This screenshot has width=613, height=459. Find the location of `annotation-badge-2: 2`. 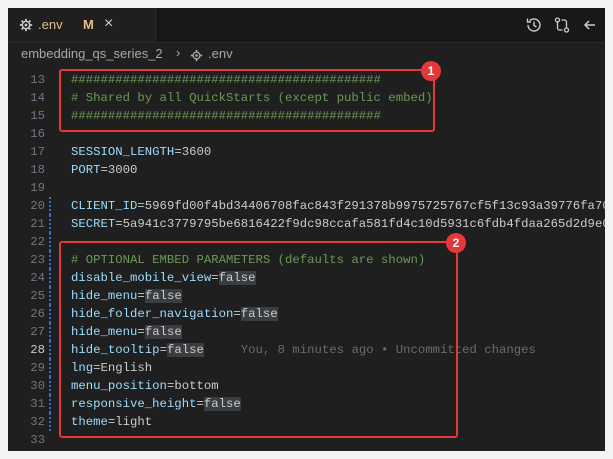

annotation-badge-2: 2 is located at coordinates (456, 243).